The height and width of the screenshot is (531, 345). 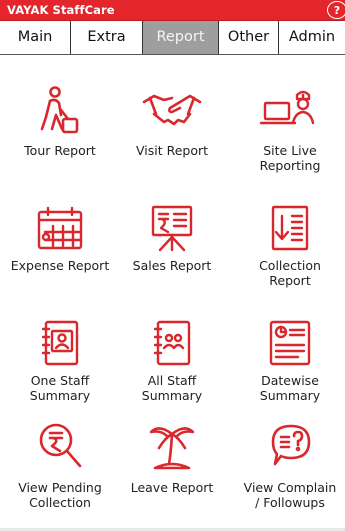 What do you see at coordinates (172, 448) in the screenshot?
I see `palm-tree-icon` at bounding box center [172, 448].